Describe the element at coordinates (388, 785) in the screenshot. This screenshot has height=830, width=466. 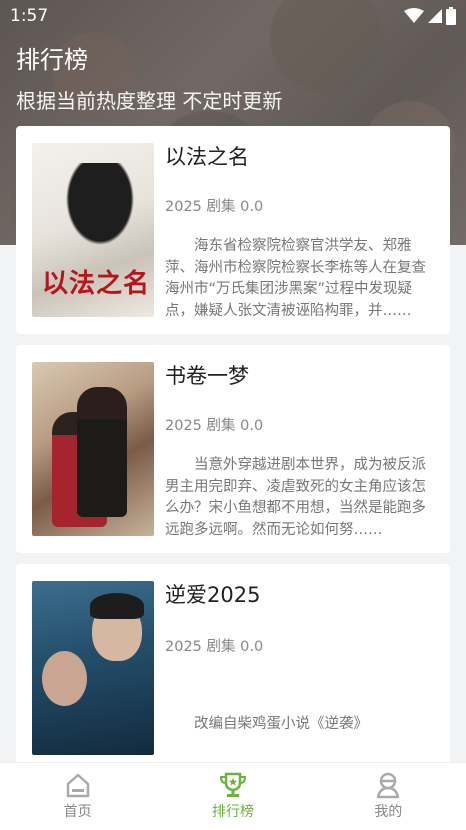
I see `user-icon` at that location.